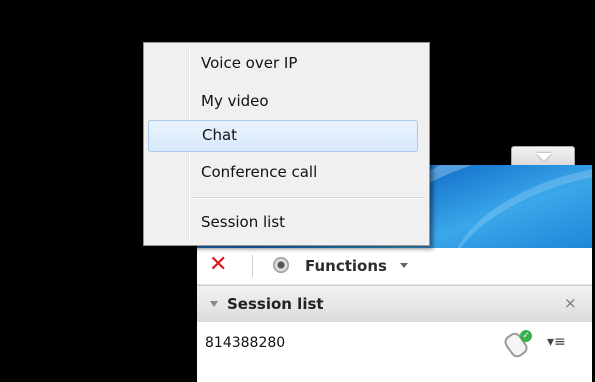 The height and width of the screenshot is (382, 595). Describe the element at coordinates (214, 304) in the screenshot. I see `collapse-icon` at that location.